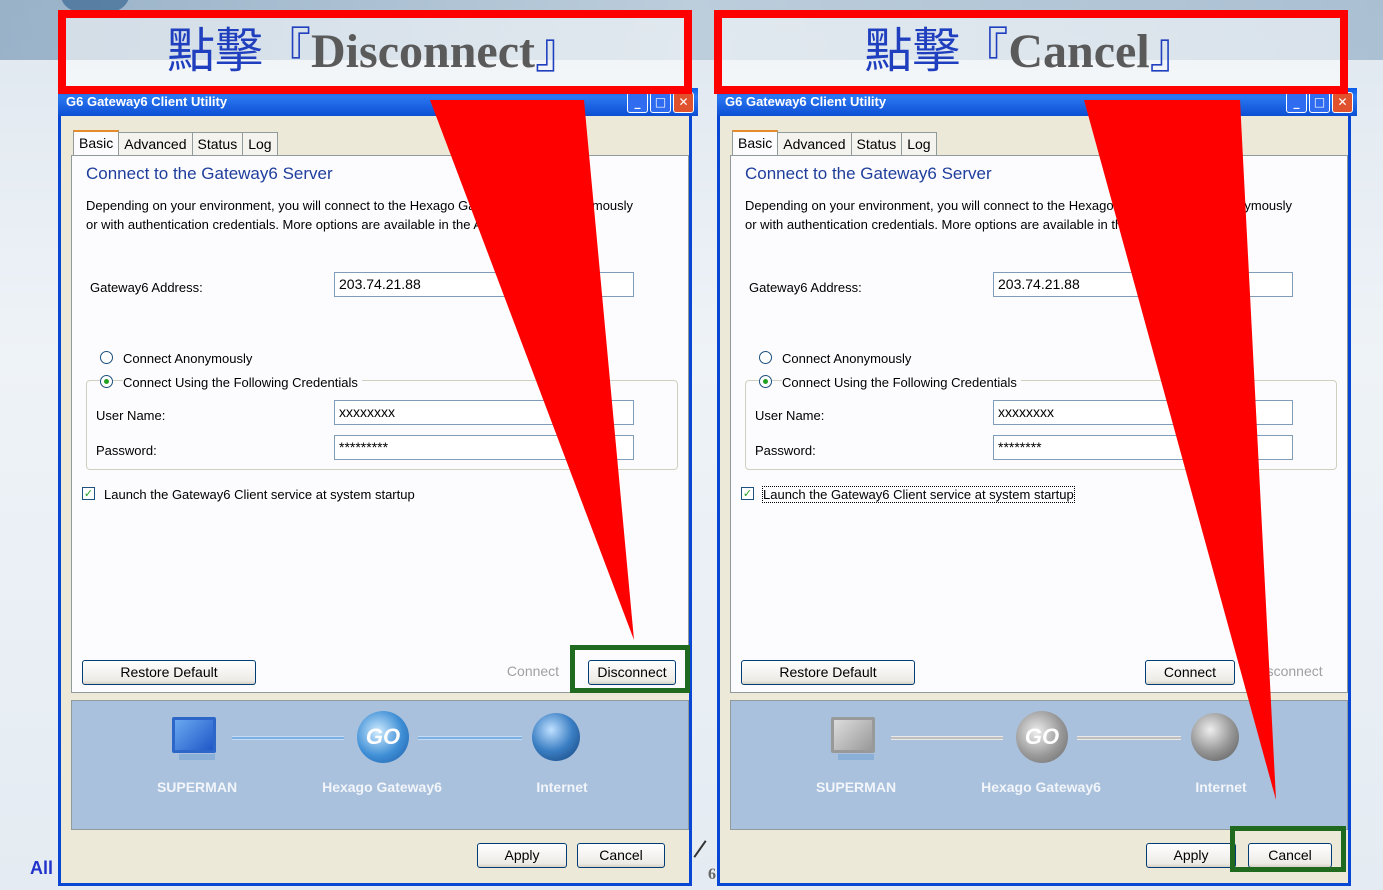 The height and width of the screenshot is (890, 1383). I want to click on callout-disconnect: 點擊『Disconnect』, so click(375, 52).